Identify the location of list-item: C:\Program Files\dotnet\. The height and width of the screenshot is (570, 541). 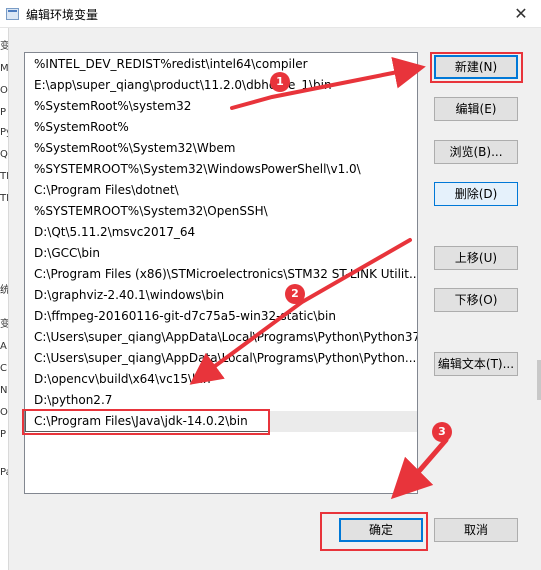
(221, 190).